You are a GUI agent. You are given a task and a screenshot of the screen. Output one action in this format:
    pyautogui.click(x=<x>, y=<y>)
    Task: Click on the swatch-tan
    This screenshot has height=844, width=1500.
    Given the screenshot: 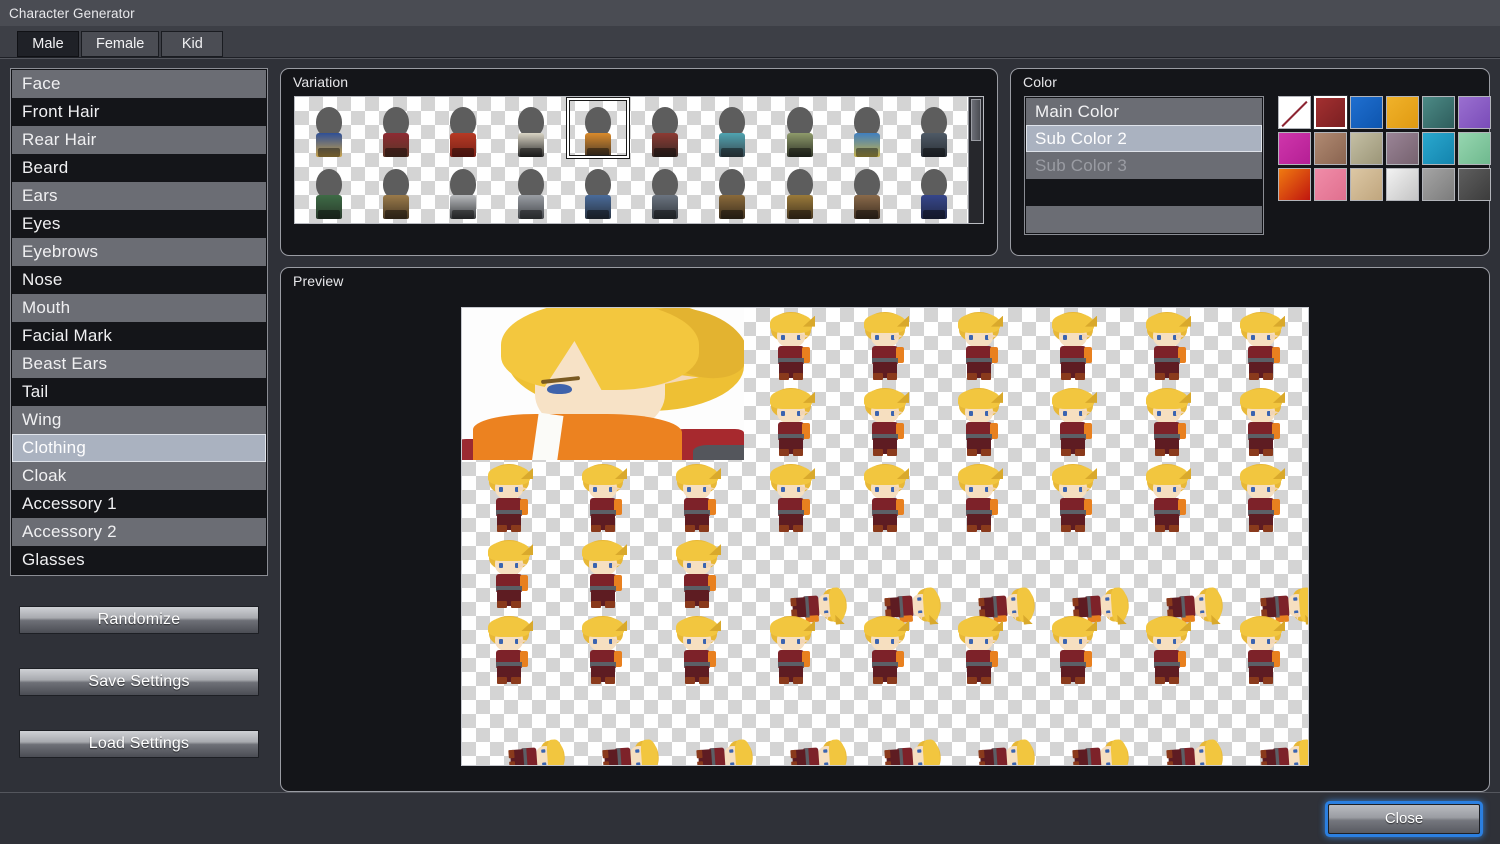 What is the action you would take?
    pyautogui.click(x=1366, y=184)
    